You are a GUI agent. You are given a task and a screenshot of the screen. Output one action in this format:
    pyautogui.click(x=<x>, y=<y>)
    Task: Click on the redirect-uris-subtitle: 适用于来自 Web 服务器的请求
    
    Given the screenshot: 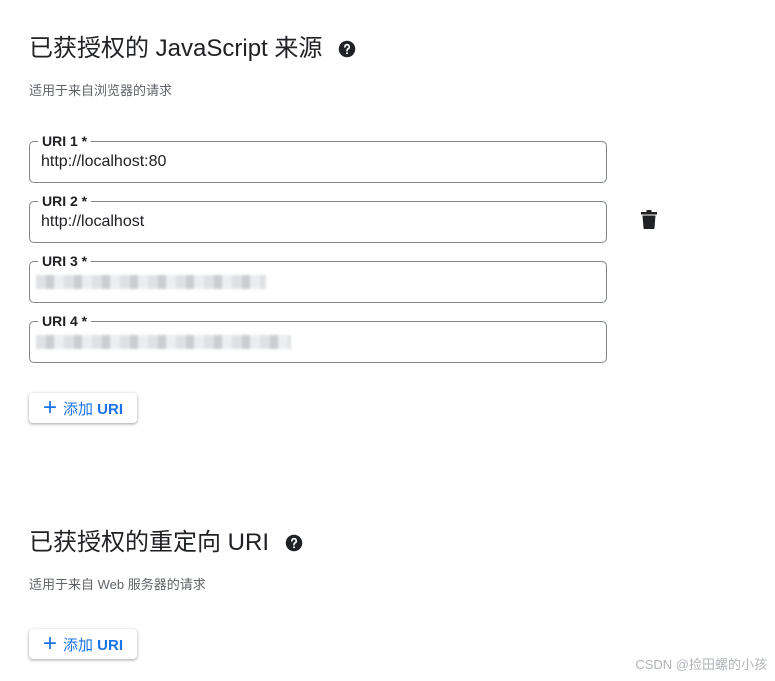 What is the action you would take?
    pyautogui.click(x=117, y=584)
    